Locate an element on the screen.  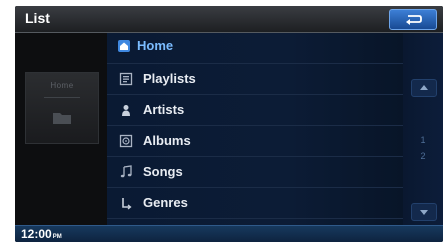
list-item-label: Songs is located at coordinates (163, 171).